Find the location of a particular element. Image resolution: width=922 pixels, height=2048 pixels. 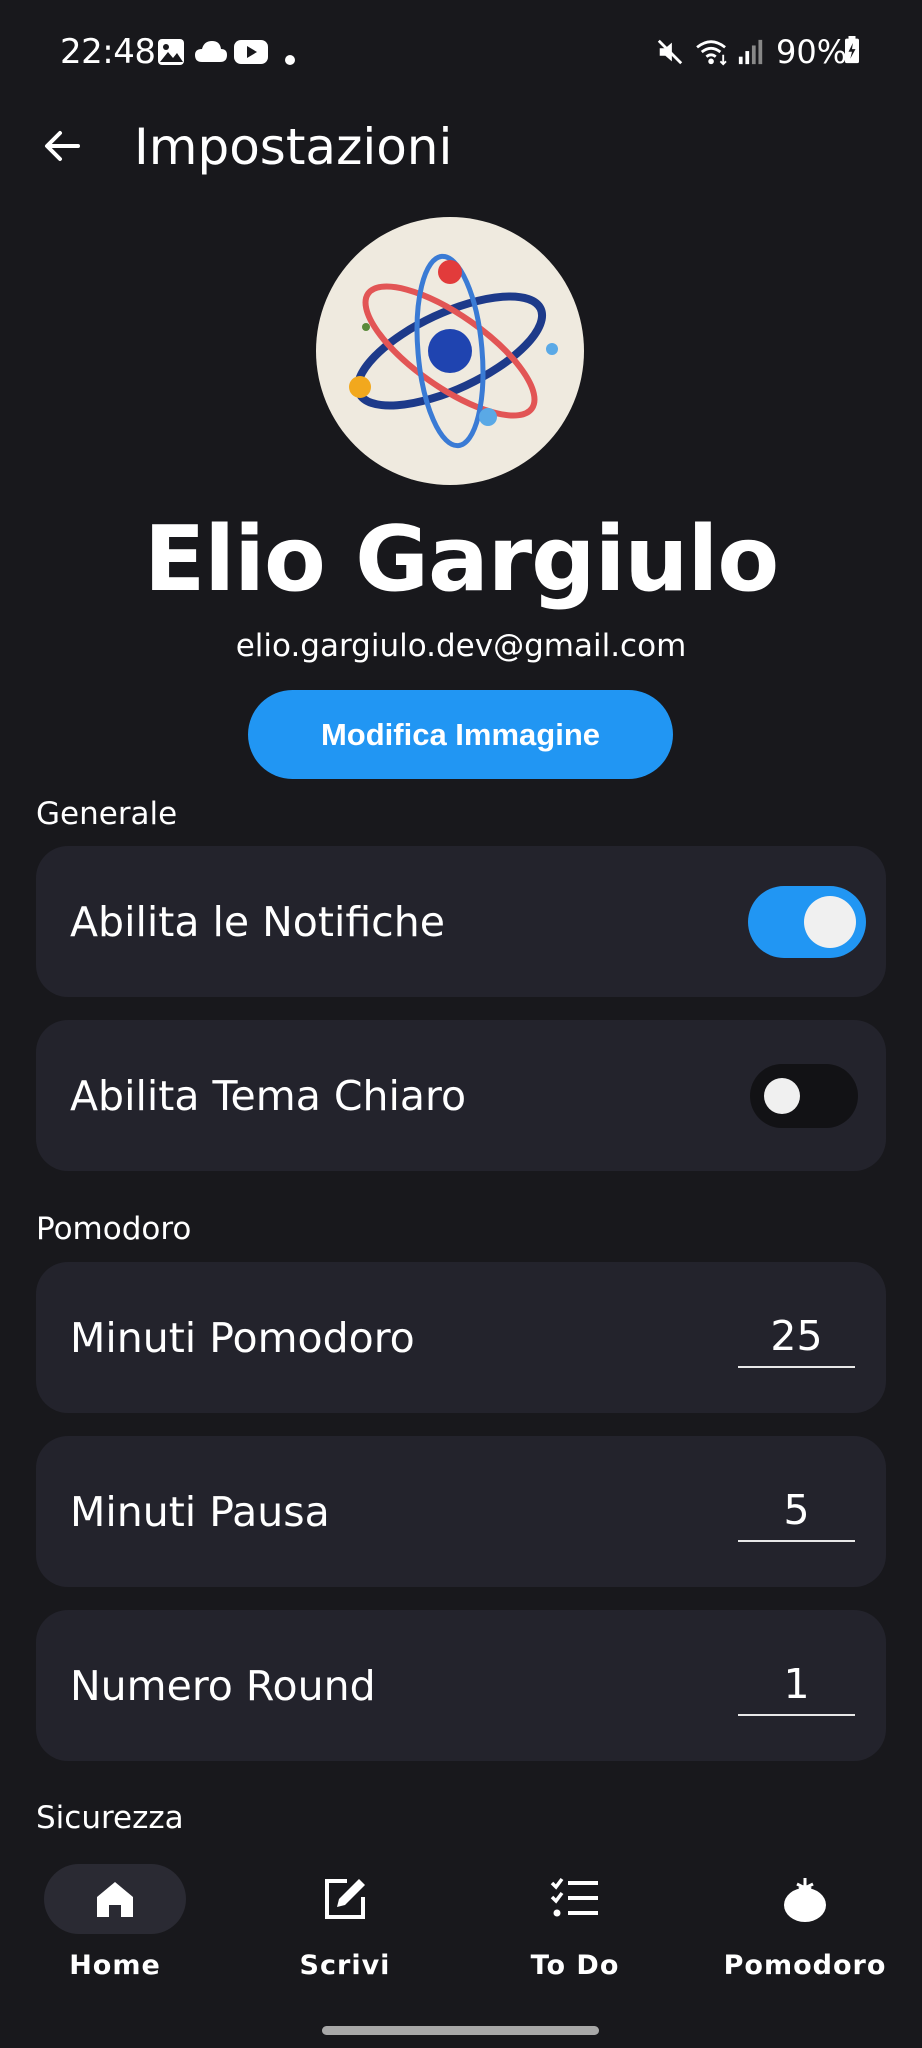

mute-icon is located at coordinates (670, 52).